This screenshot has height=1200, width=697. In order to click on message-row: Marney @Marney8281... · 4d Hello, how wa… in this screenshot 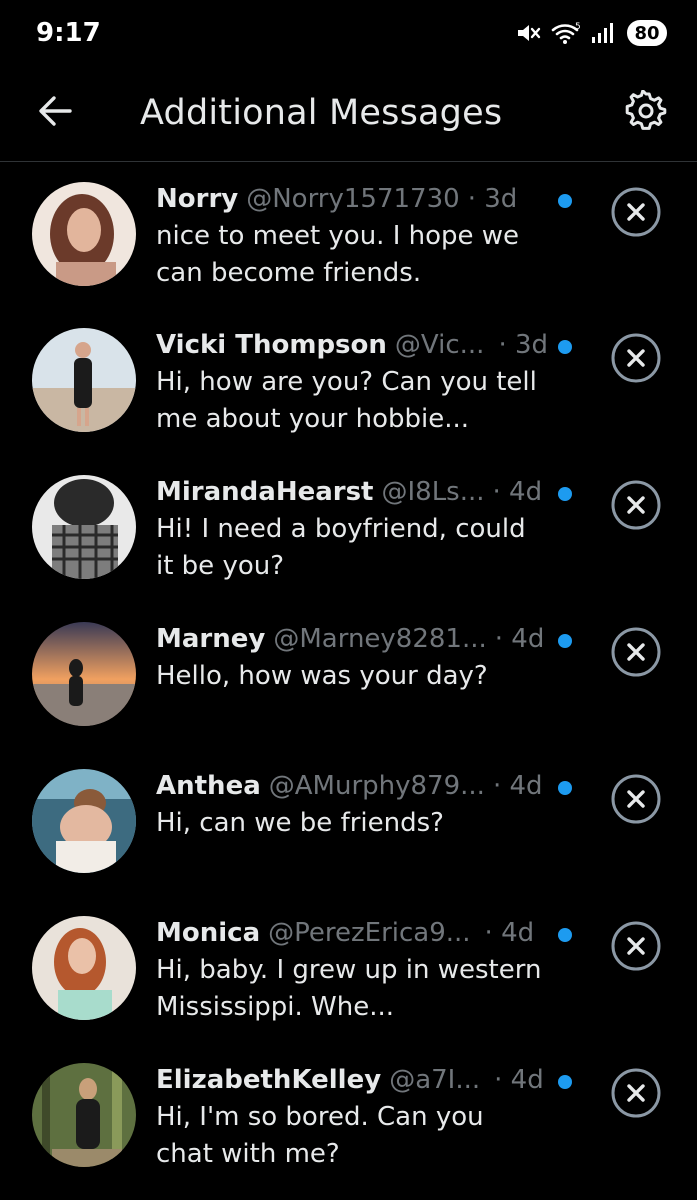, I will do `click(348, 675)`.